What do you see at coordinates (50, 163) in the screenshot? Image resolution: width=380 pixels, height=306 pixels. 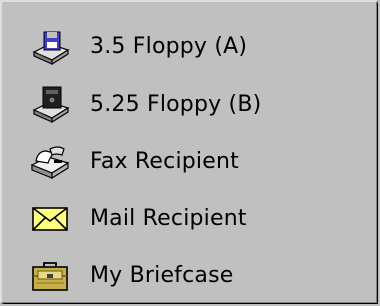 I see `fax-icon` at bounding box center [50, 163].